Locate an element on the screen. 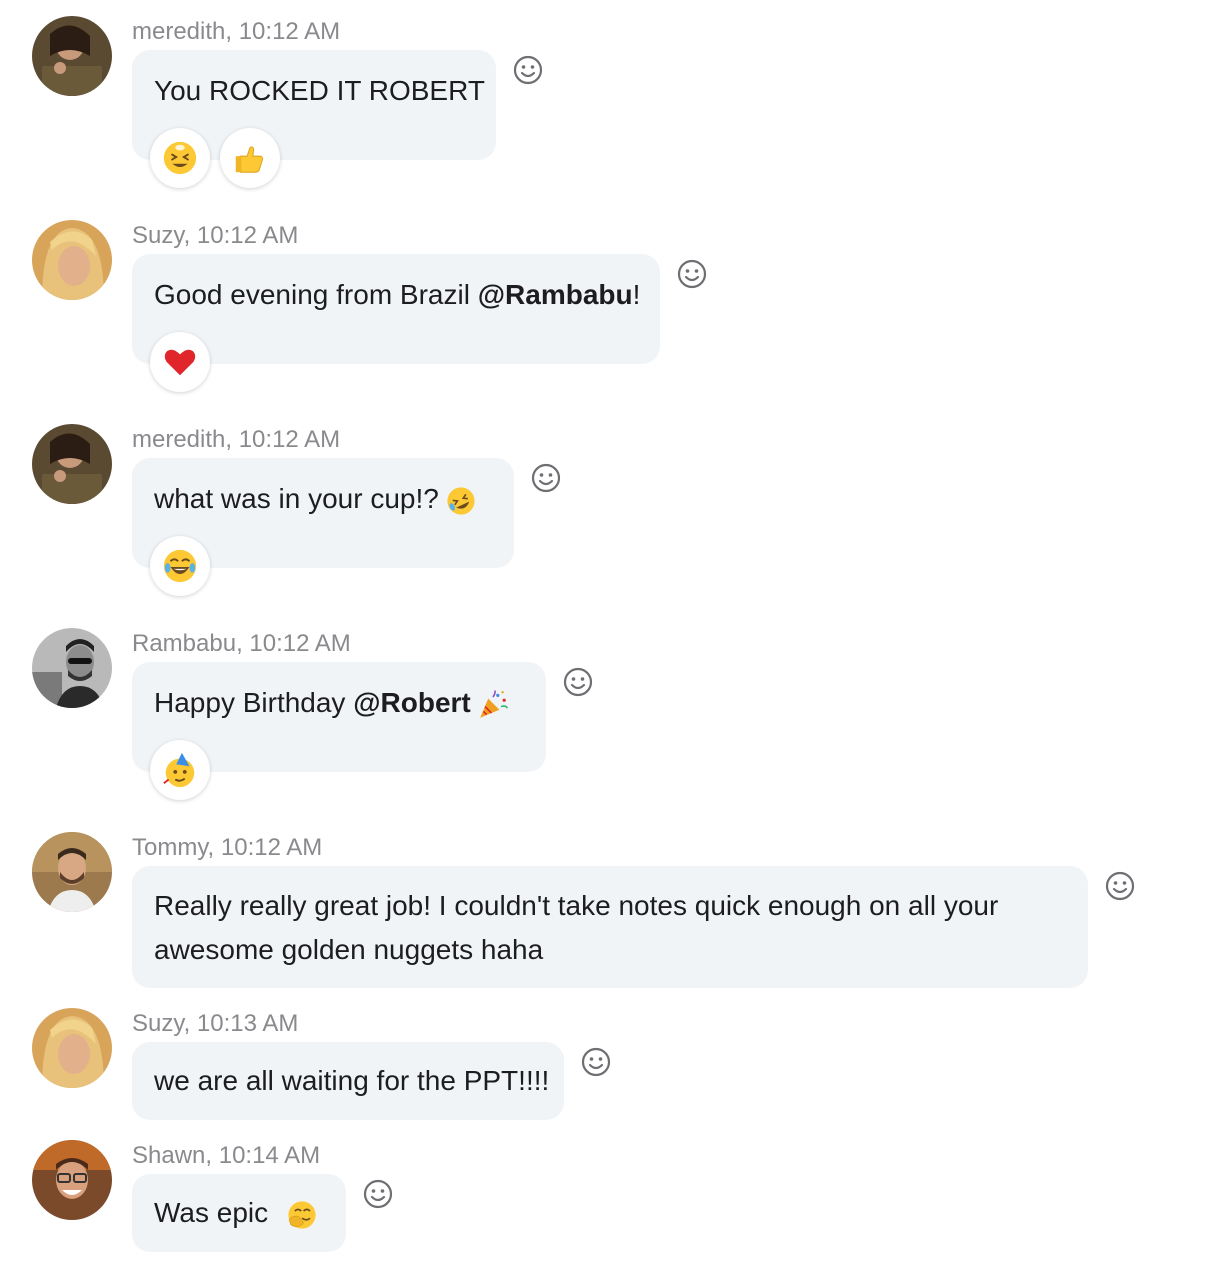  reaction-tears-of-joy is located at coordinates (180, 566).